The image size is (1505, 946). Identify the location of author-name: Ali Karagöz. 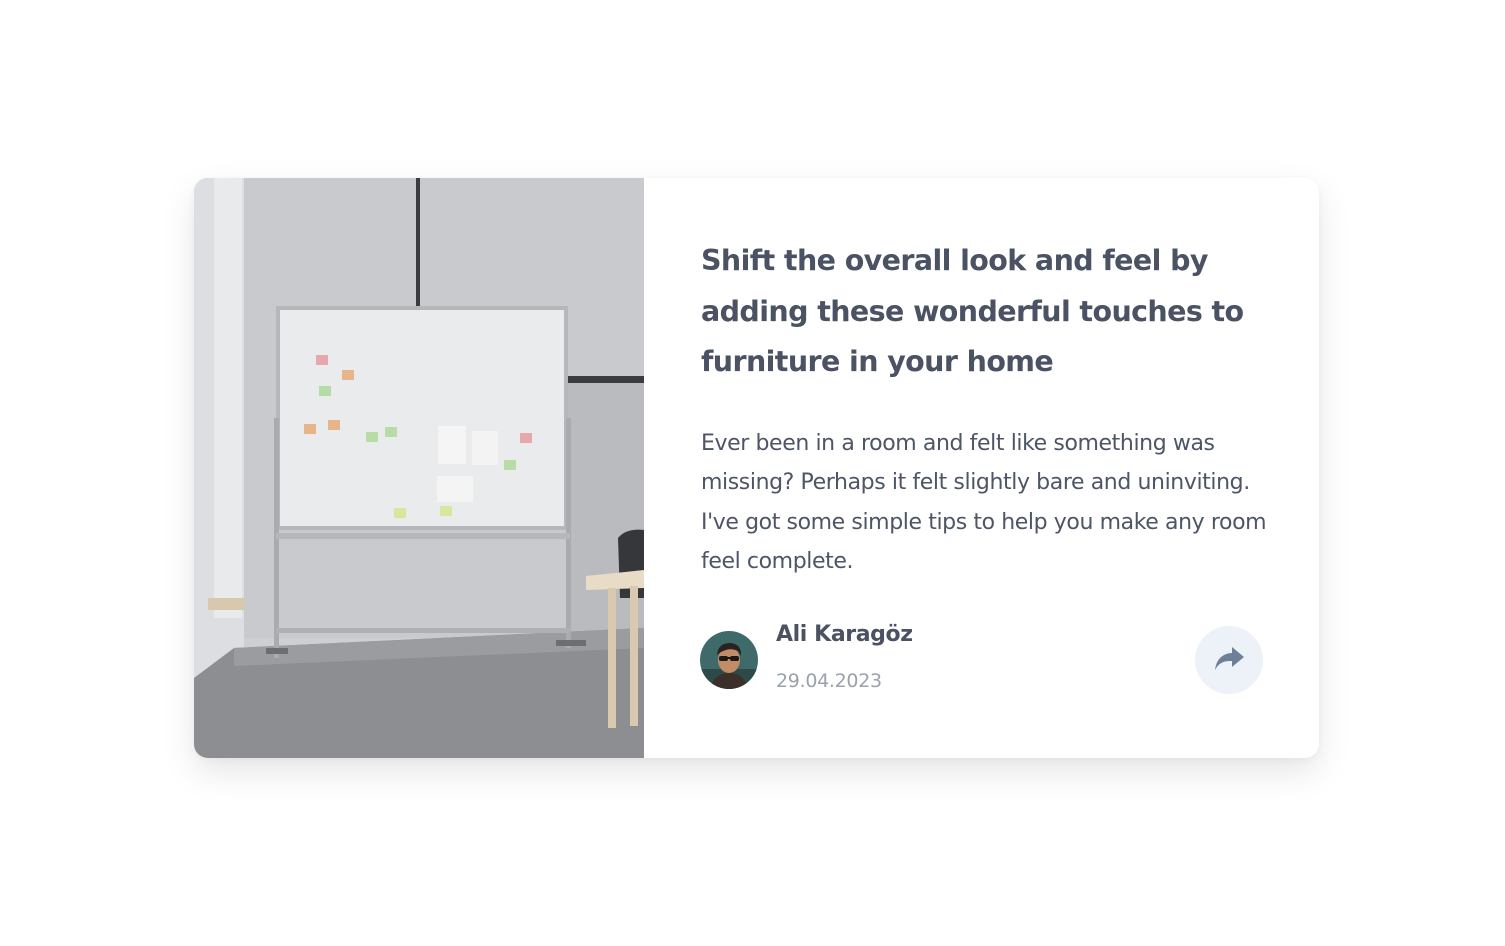
(844, 634).